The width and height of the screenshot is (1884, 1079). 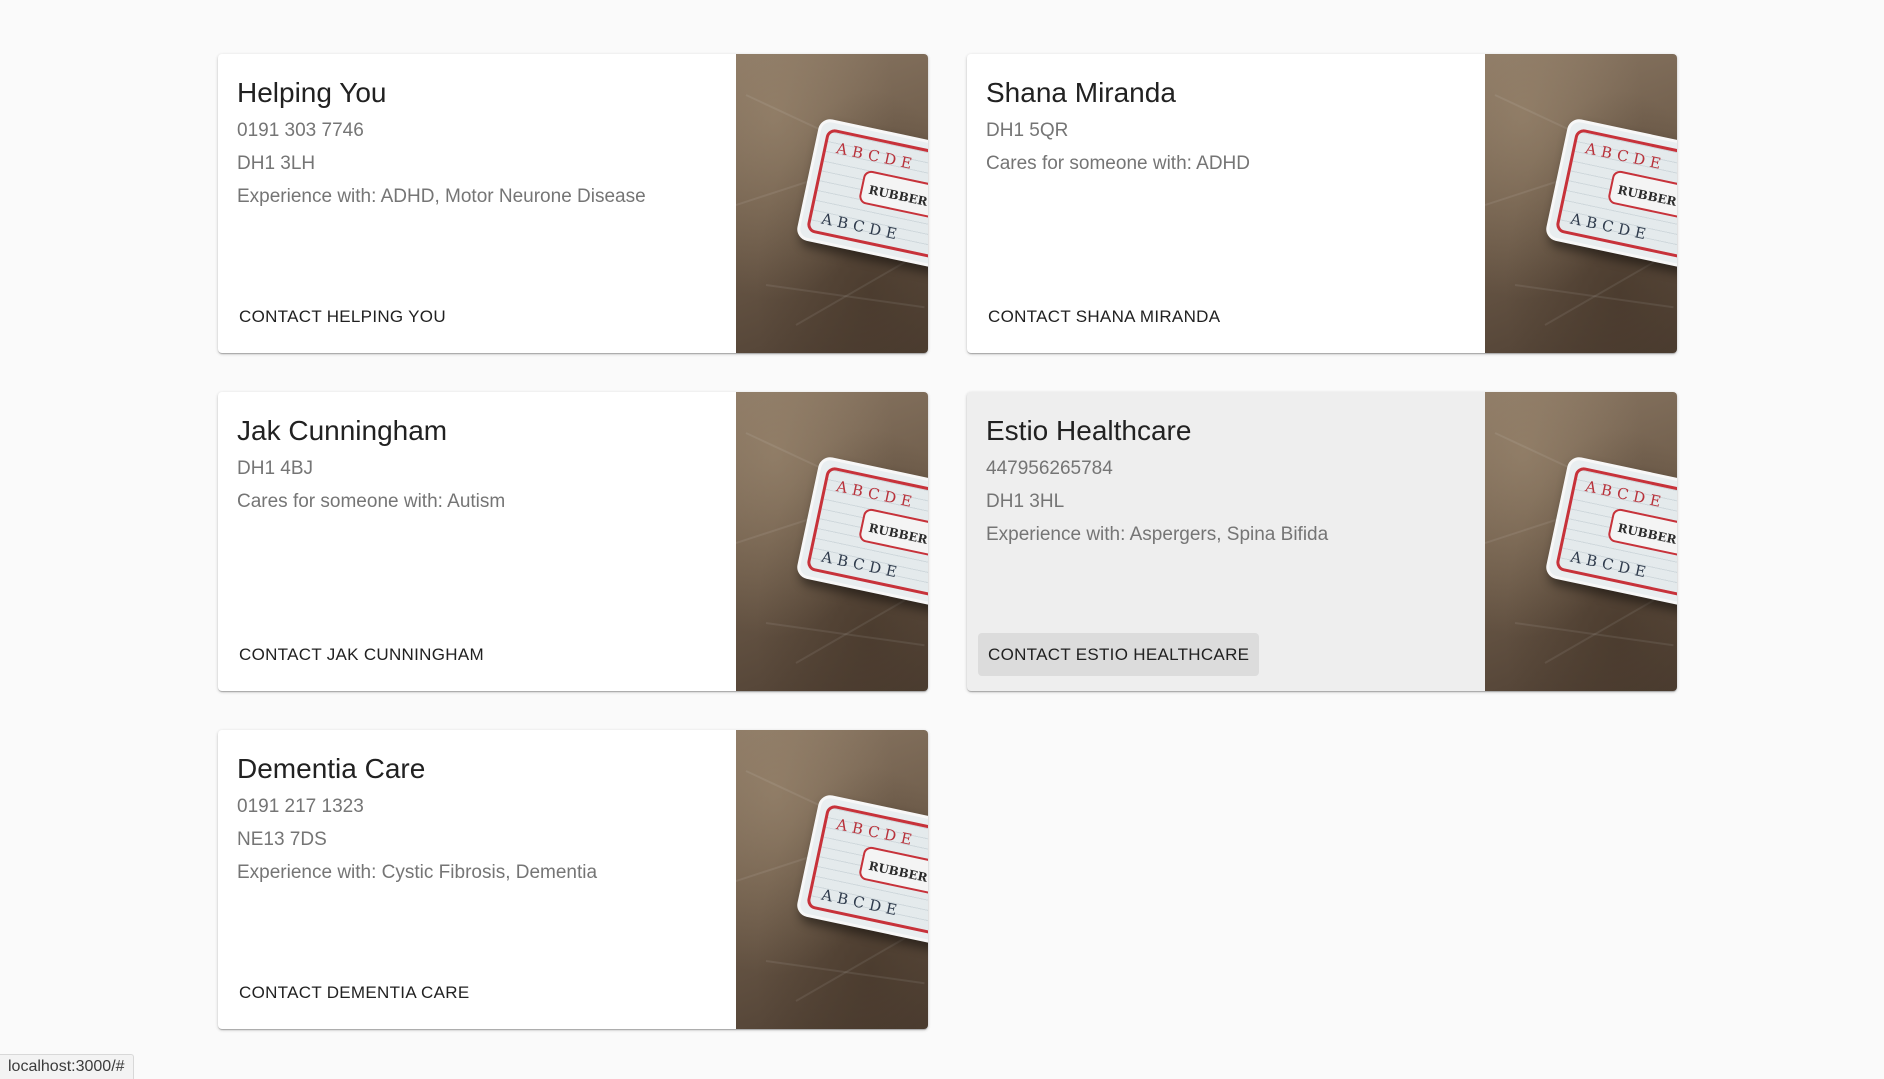 What do you see at coordinates (371, 501) in the screenshot?
I see `card-detail-line: Cares for someone with: Autism` at bounding box center [371, 501].